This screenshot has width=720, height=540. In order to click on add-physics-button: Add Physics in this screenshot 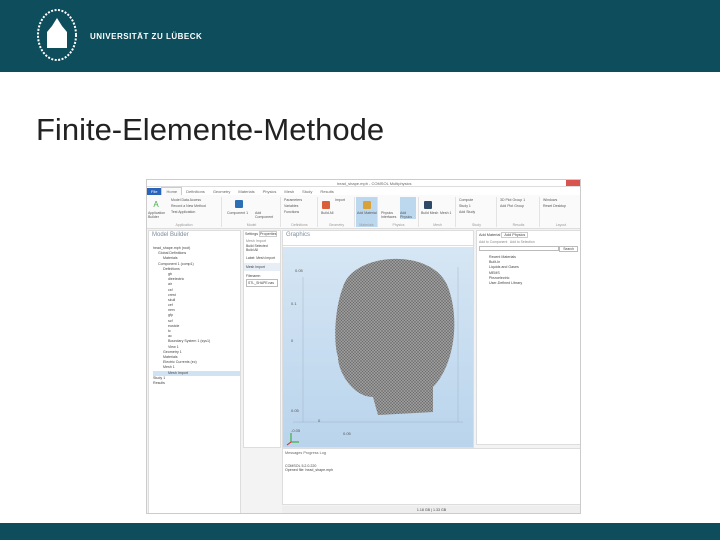, I will do `click(408, 208)`.